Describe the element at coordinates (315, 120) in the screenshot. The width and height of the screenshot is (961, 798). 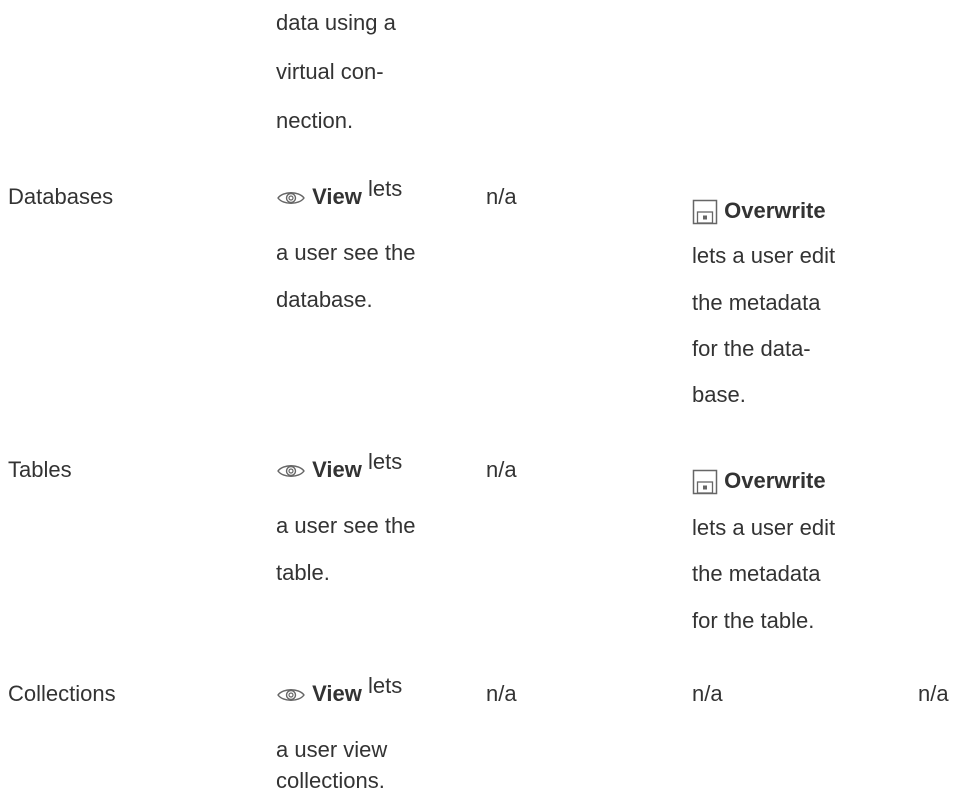
I see `intro-line: nection.` at that location.